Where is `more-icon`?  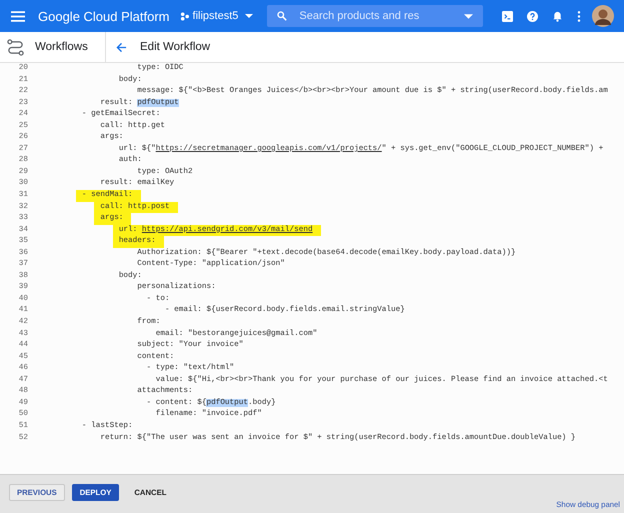 more-icon is located at coordinates (579, 16).